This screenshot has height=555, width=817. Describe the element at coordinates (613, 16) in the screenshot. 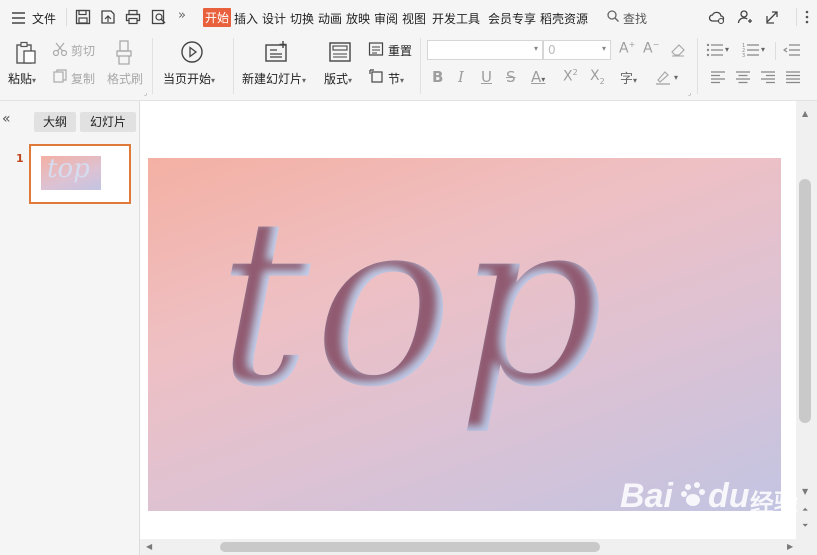

I see `search-icon` at that location.